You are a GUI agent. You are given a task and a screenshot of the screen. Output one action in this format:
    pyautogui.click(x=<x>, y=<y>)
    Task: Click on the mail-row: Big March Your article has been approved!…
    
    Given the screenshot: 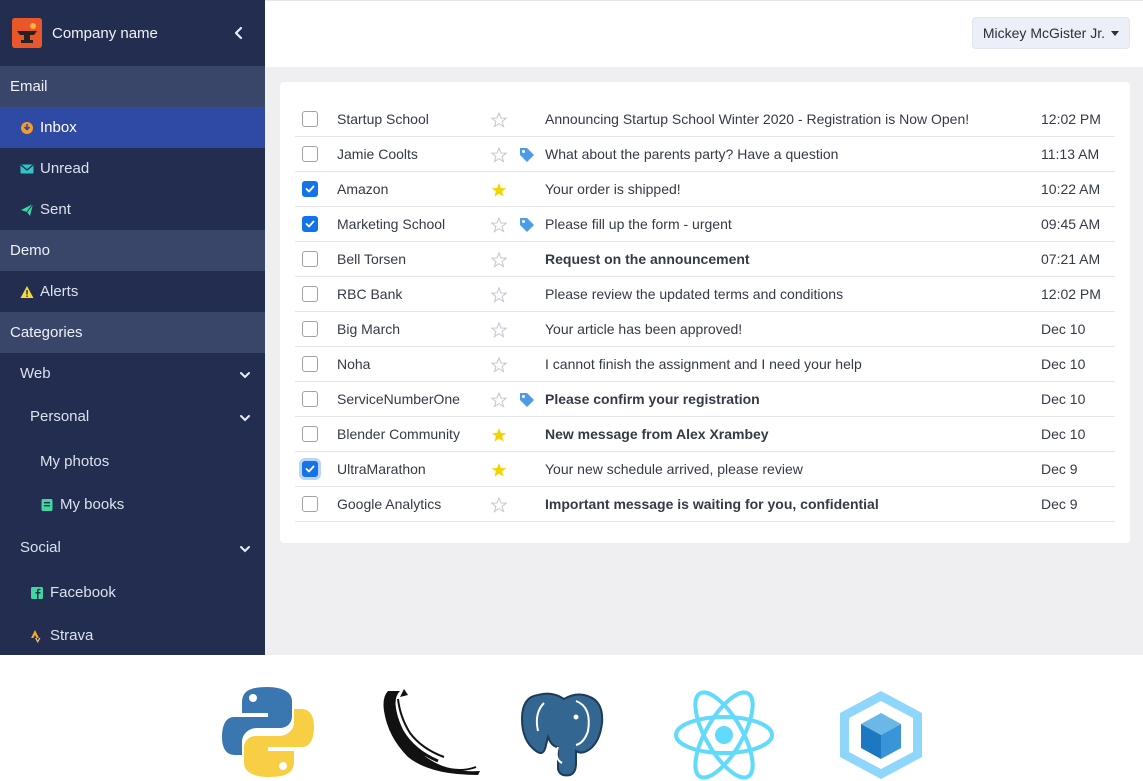 What is the action you would take?
    pyautogui.click(x=705, y=329)
    